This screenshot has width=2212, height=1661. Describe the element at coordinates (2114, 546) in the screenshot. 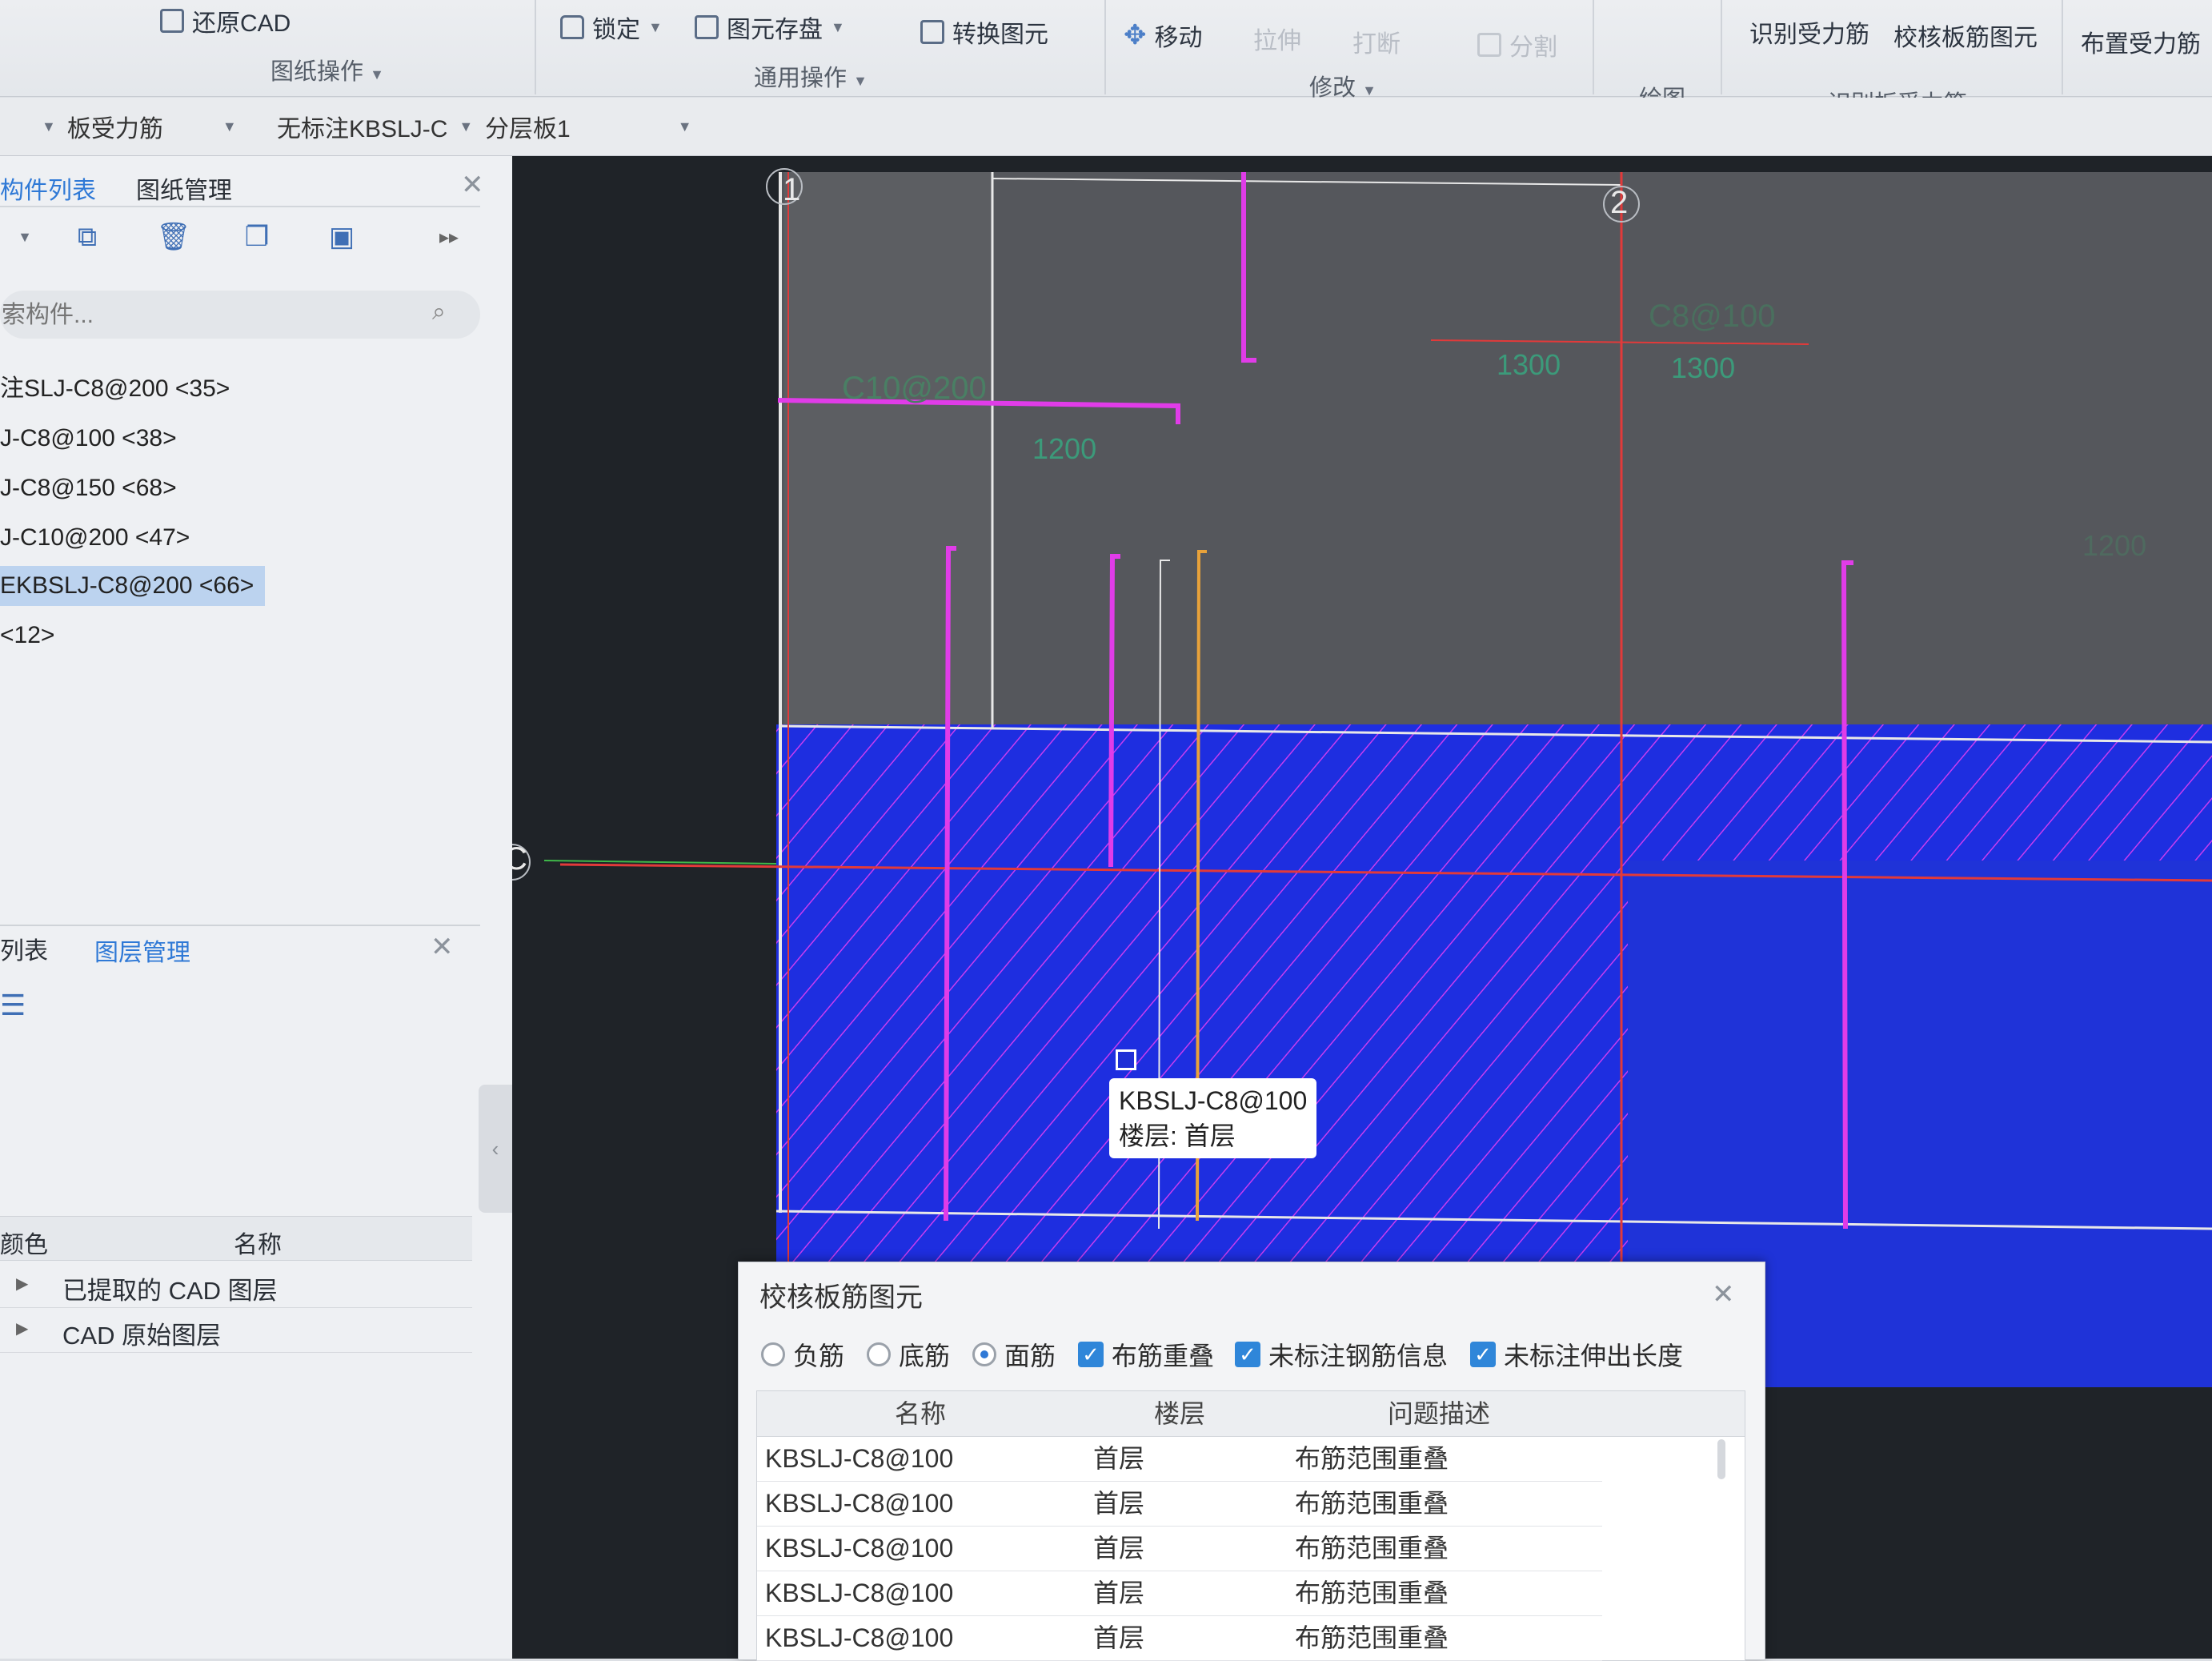

I see `dimension-label: 1200` at that location.